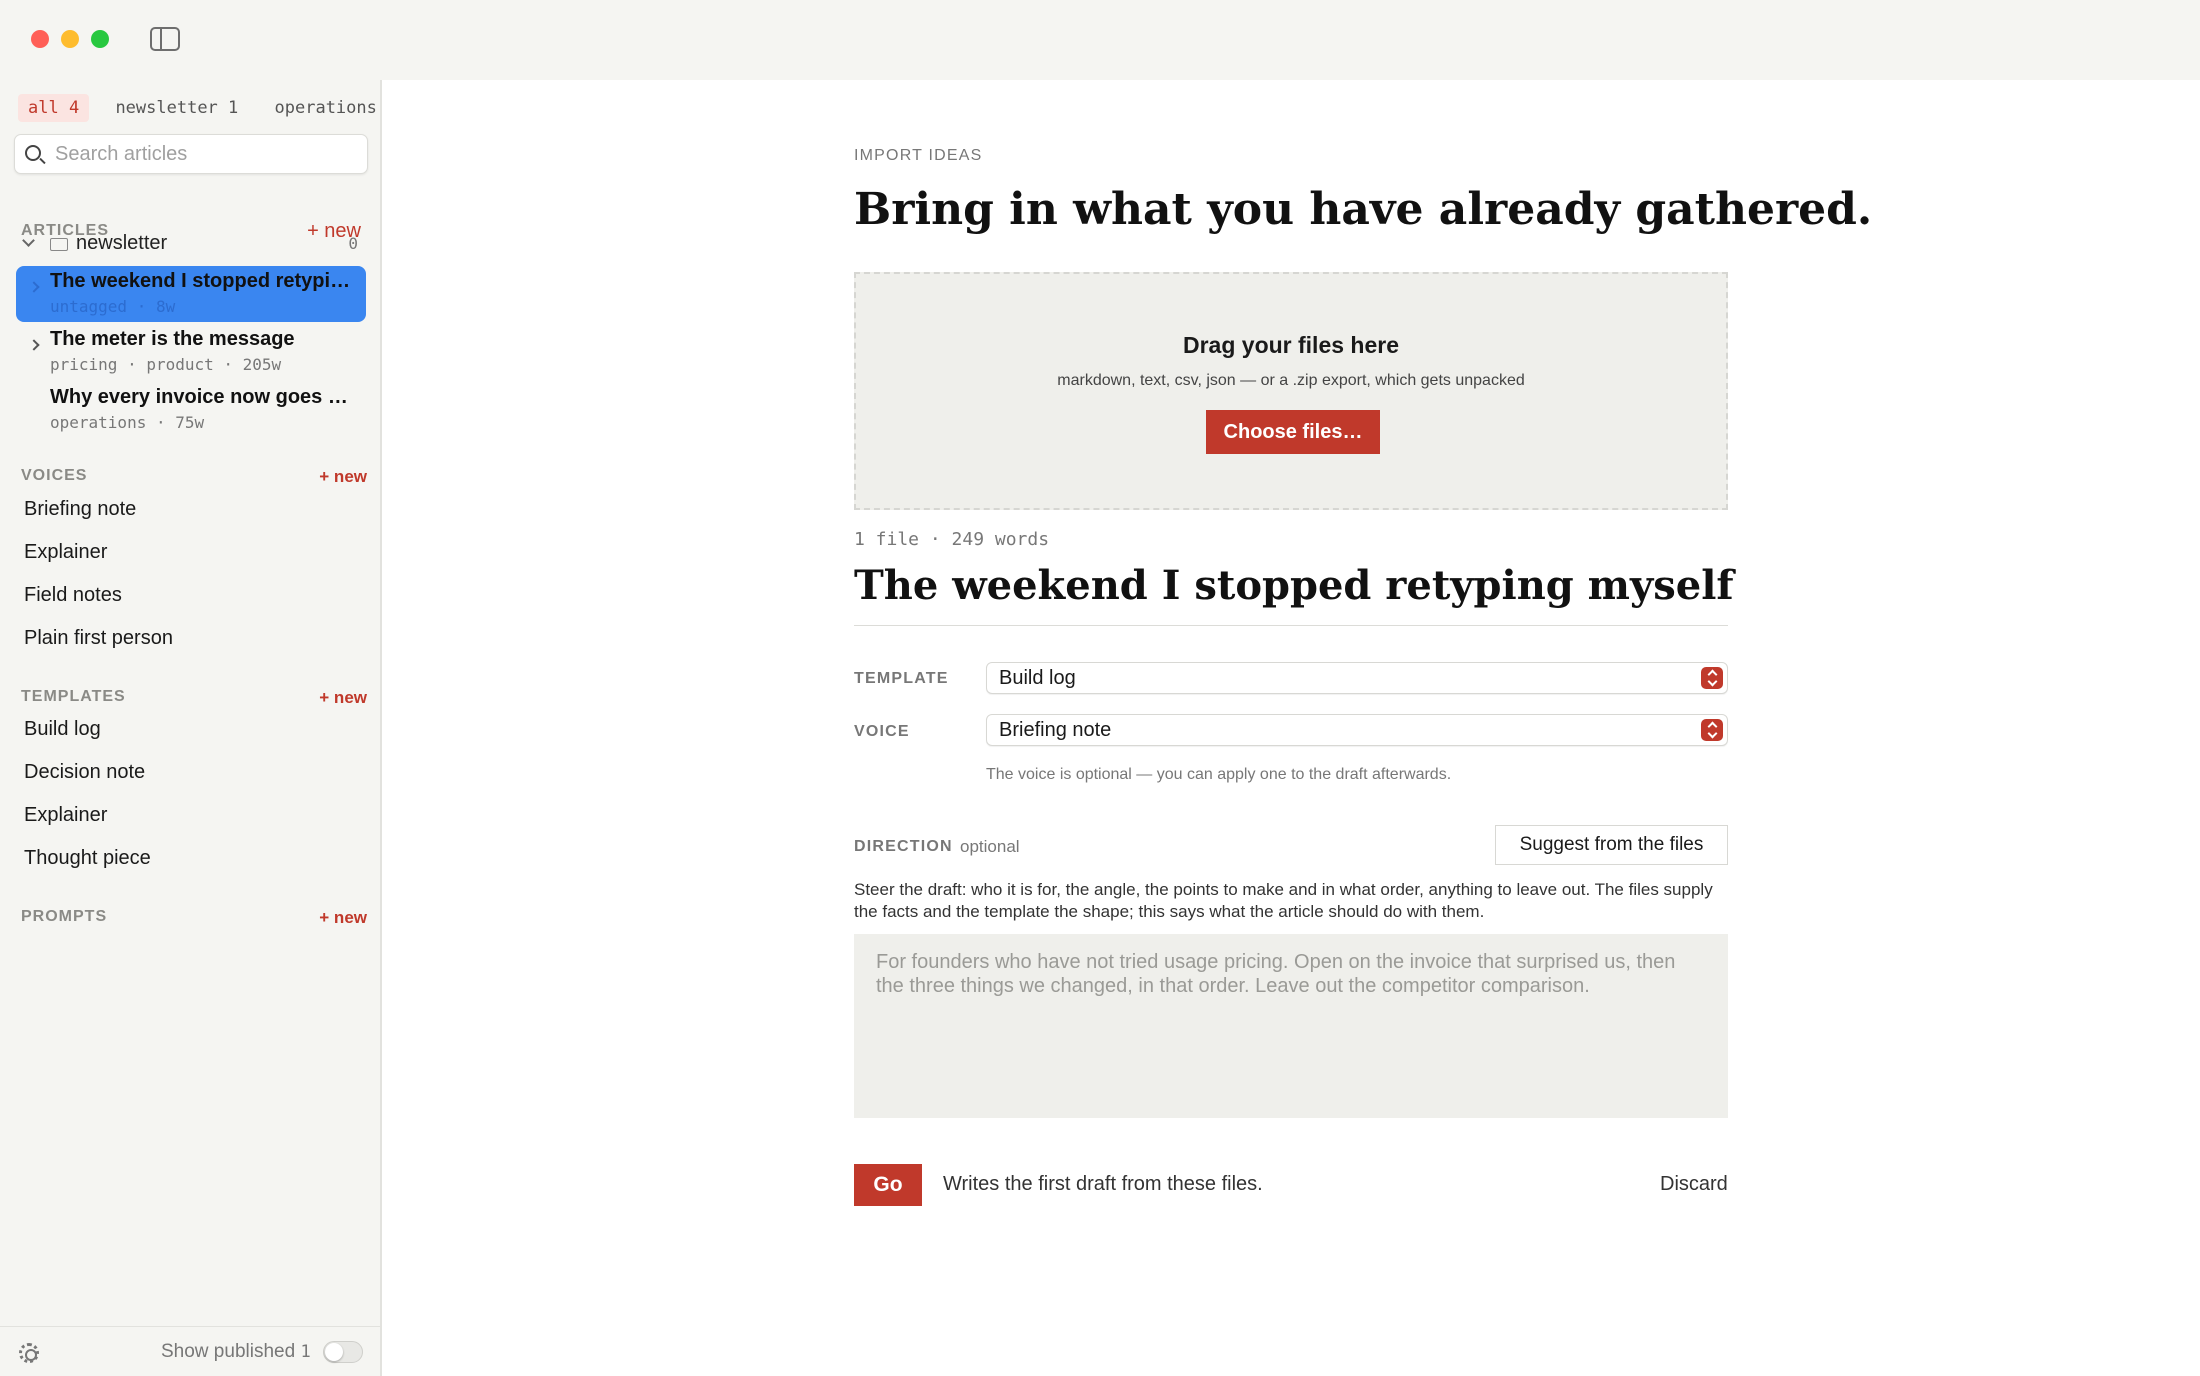 This screenshot has height=1376, width=2200. What do you see at coordinates (205, 154) in the screenshot?
I see `search-input` at bounding box center [205, 154].